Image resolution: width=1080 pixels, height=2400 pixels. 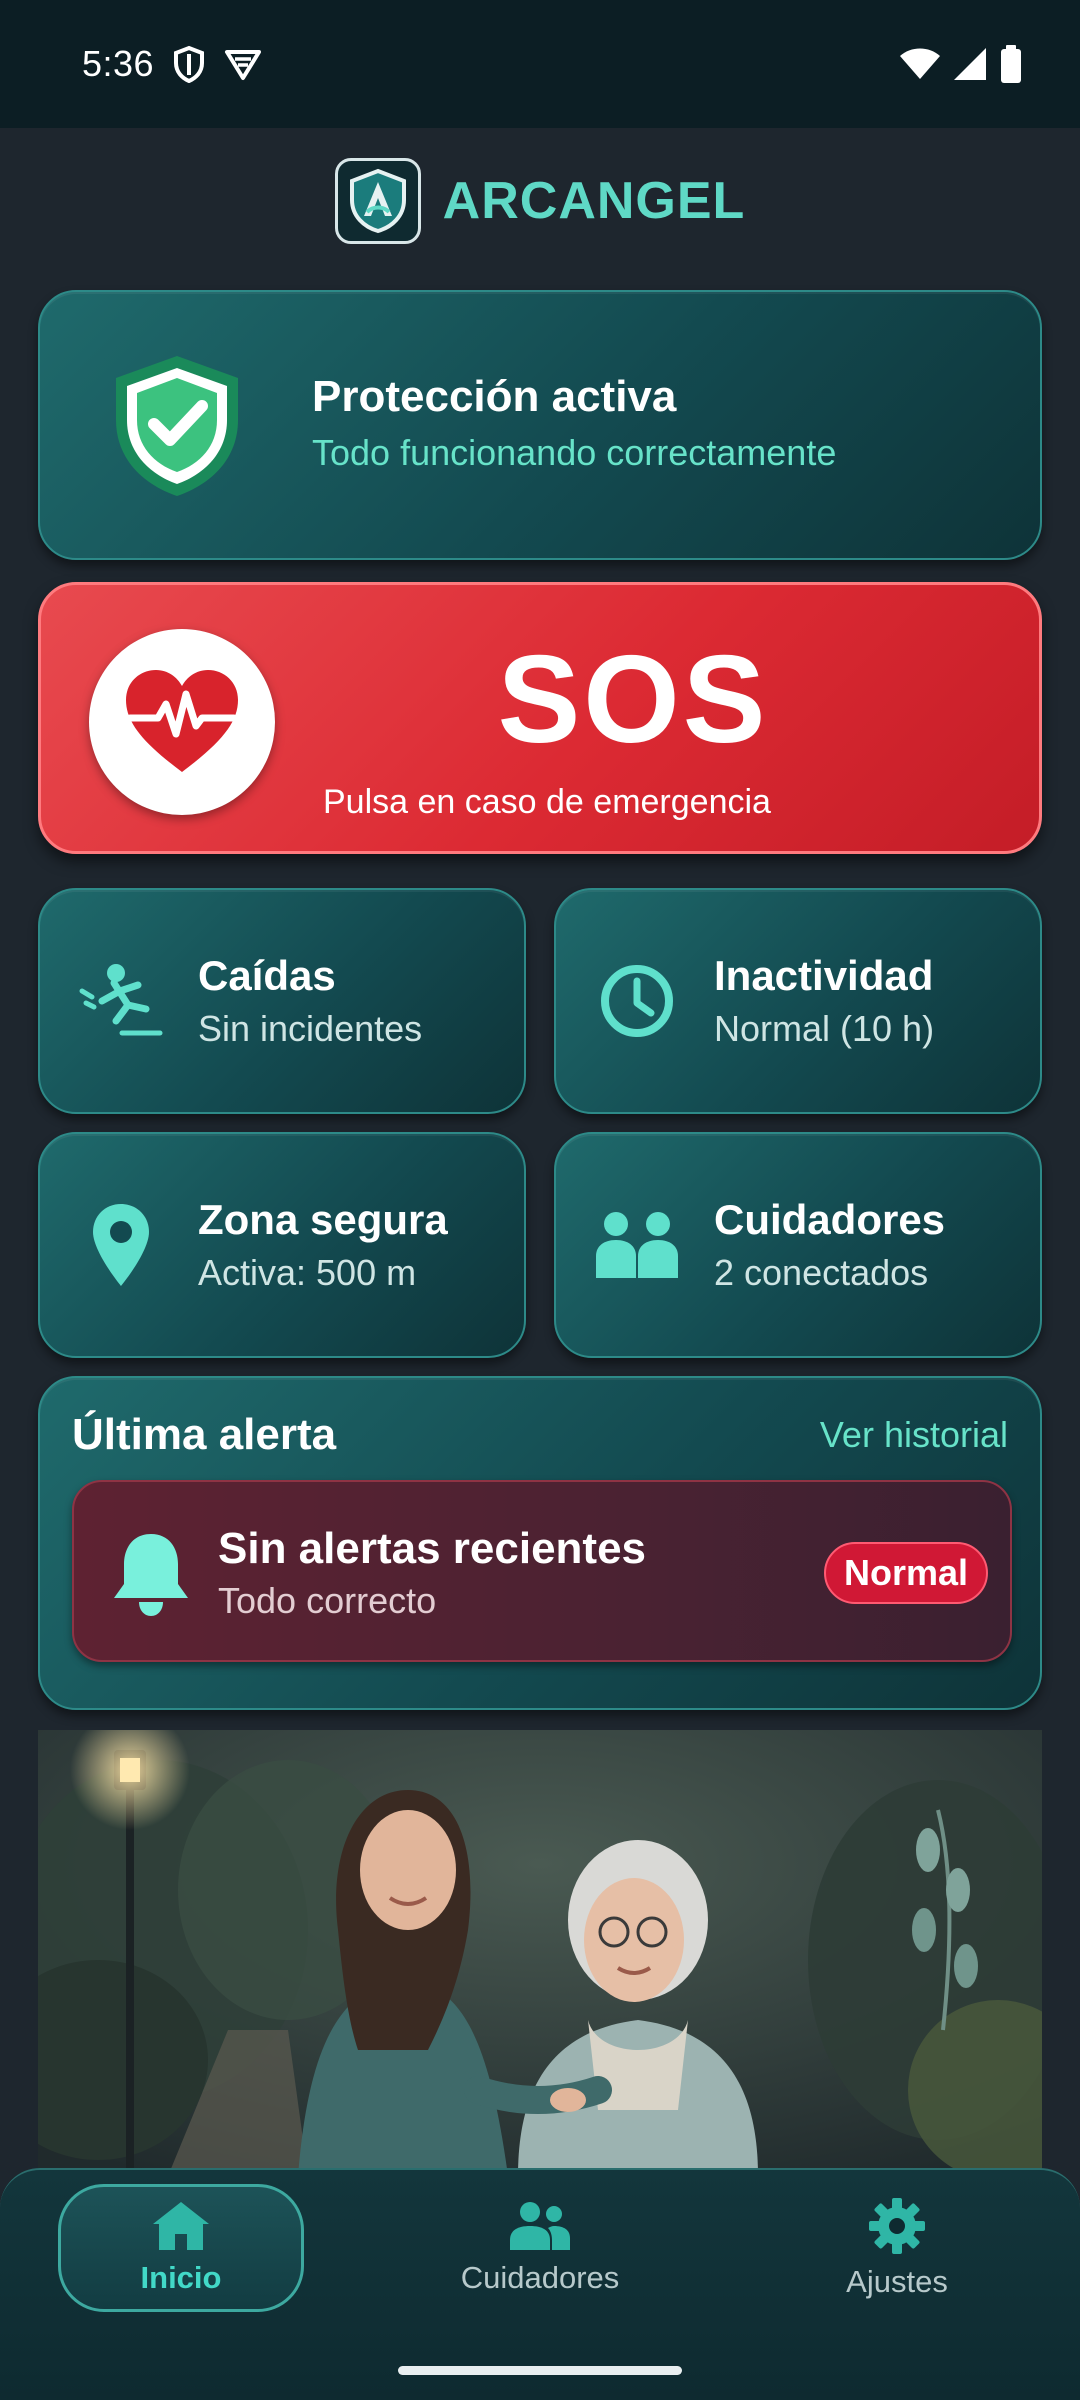 What do you see at coordinates (177, 426) in the screenshot?
I see `shield-check-icon` at bounding box center [177, 426].